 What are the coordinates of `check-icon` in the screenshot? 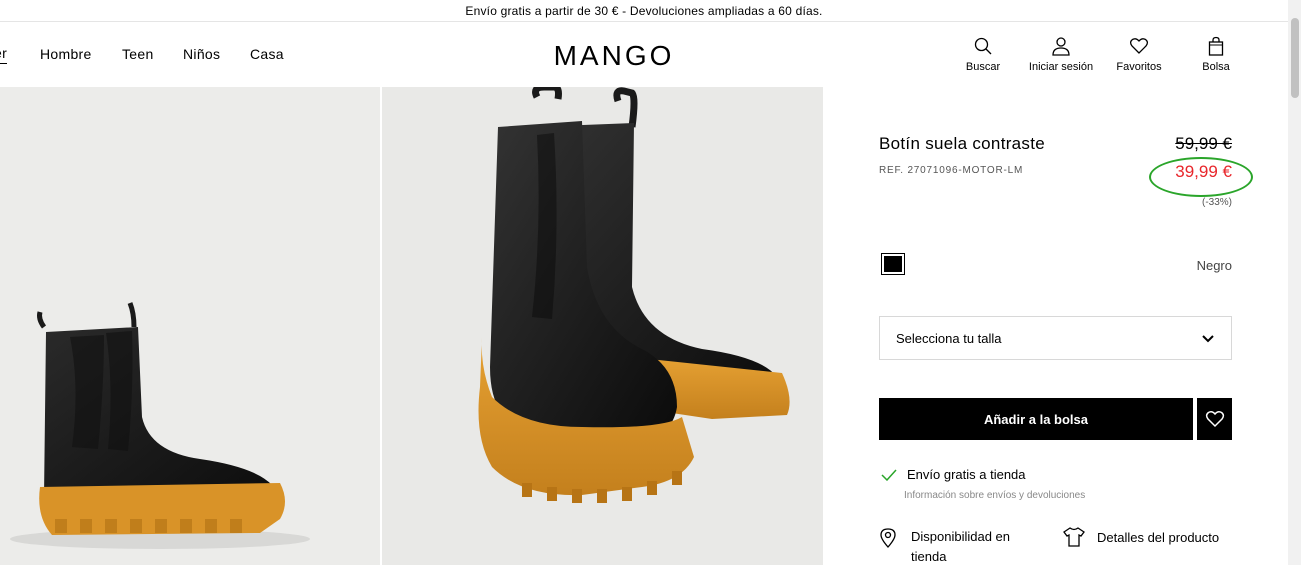 It's located at (889, 474).